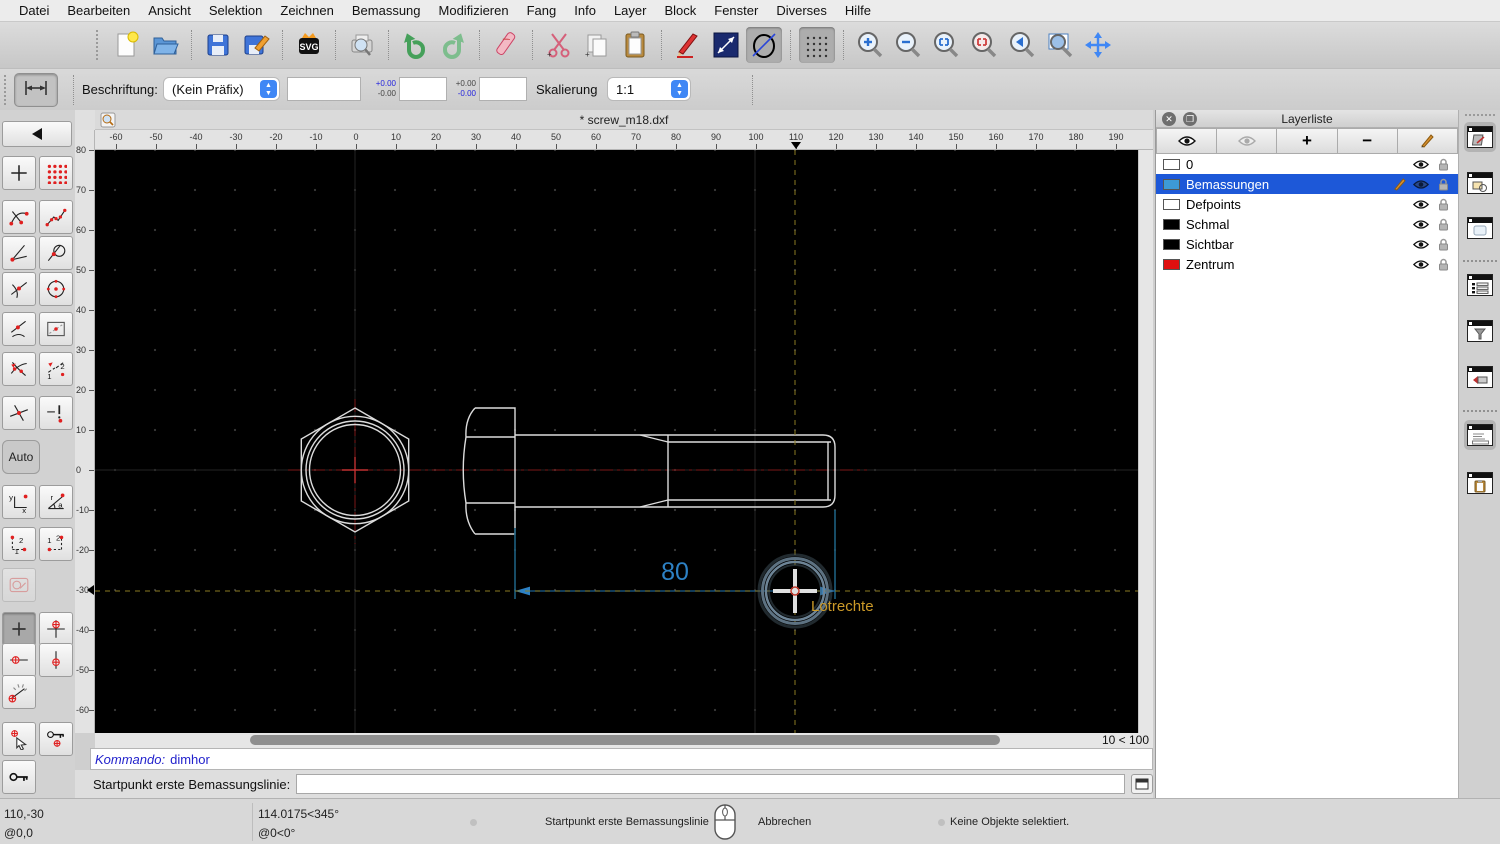  What do you see at coordinates (1169, 119) in the screenshot?
I see `close-panel-button: ✕` at bounding box center [1169, 119].